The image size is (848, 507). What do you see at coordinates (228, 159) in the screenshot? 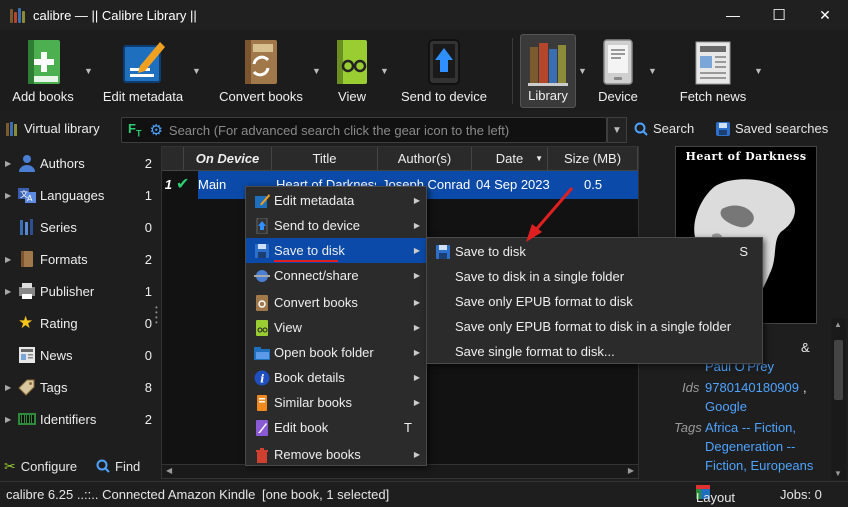
I see `column-header-on-device: On Device` at bounding box center [228, 159].